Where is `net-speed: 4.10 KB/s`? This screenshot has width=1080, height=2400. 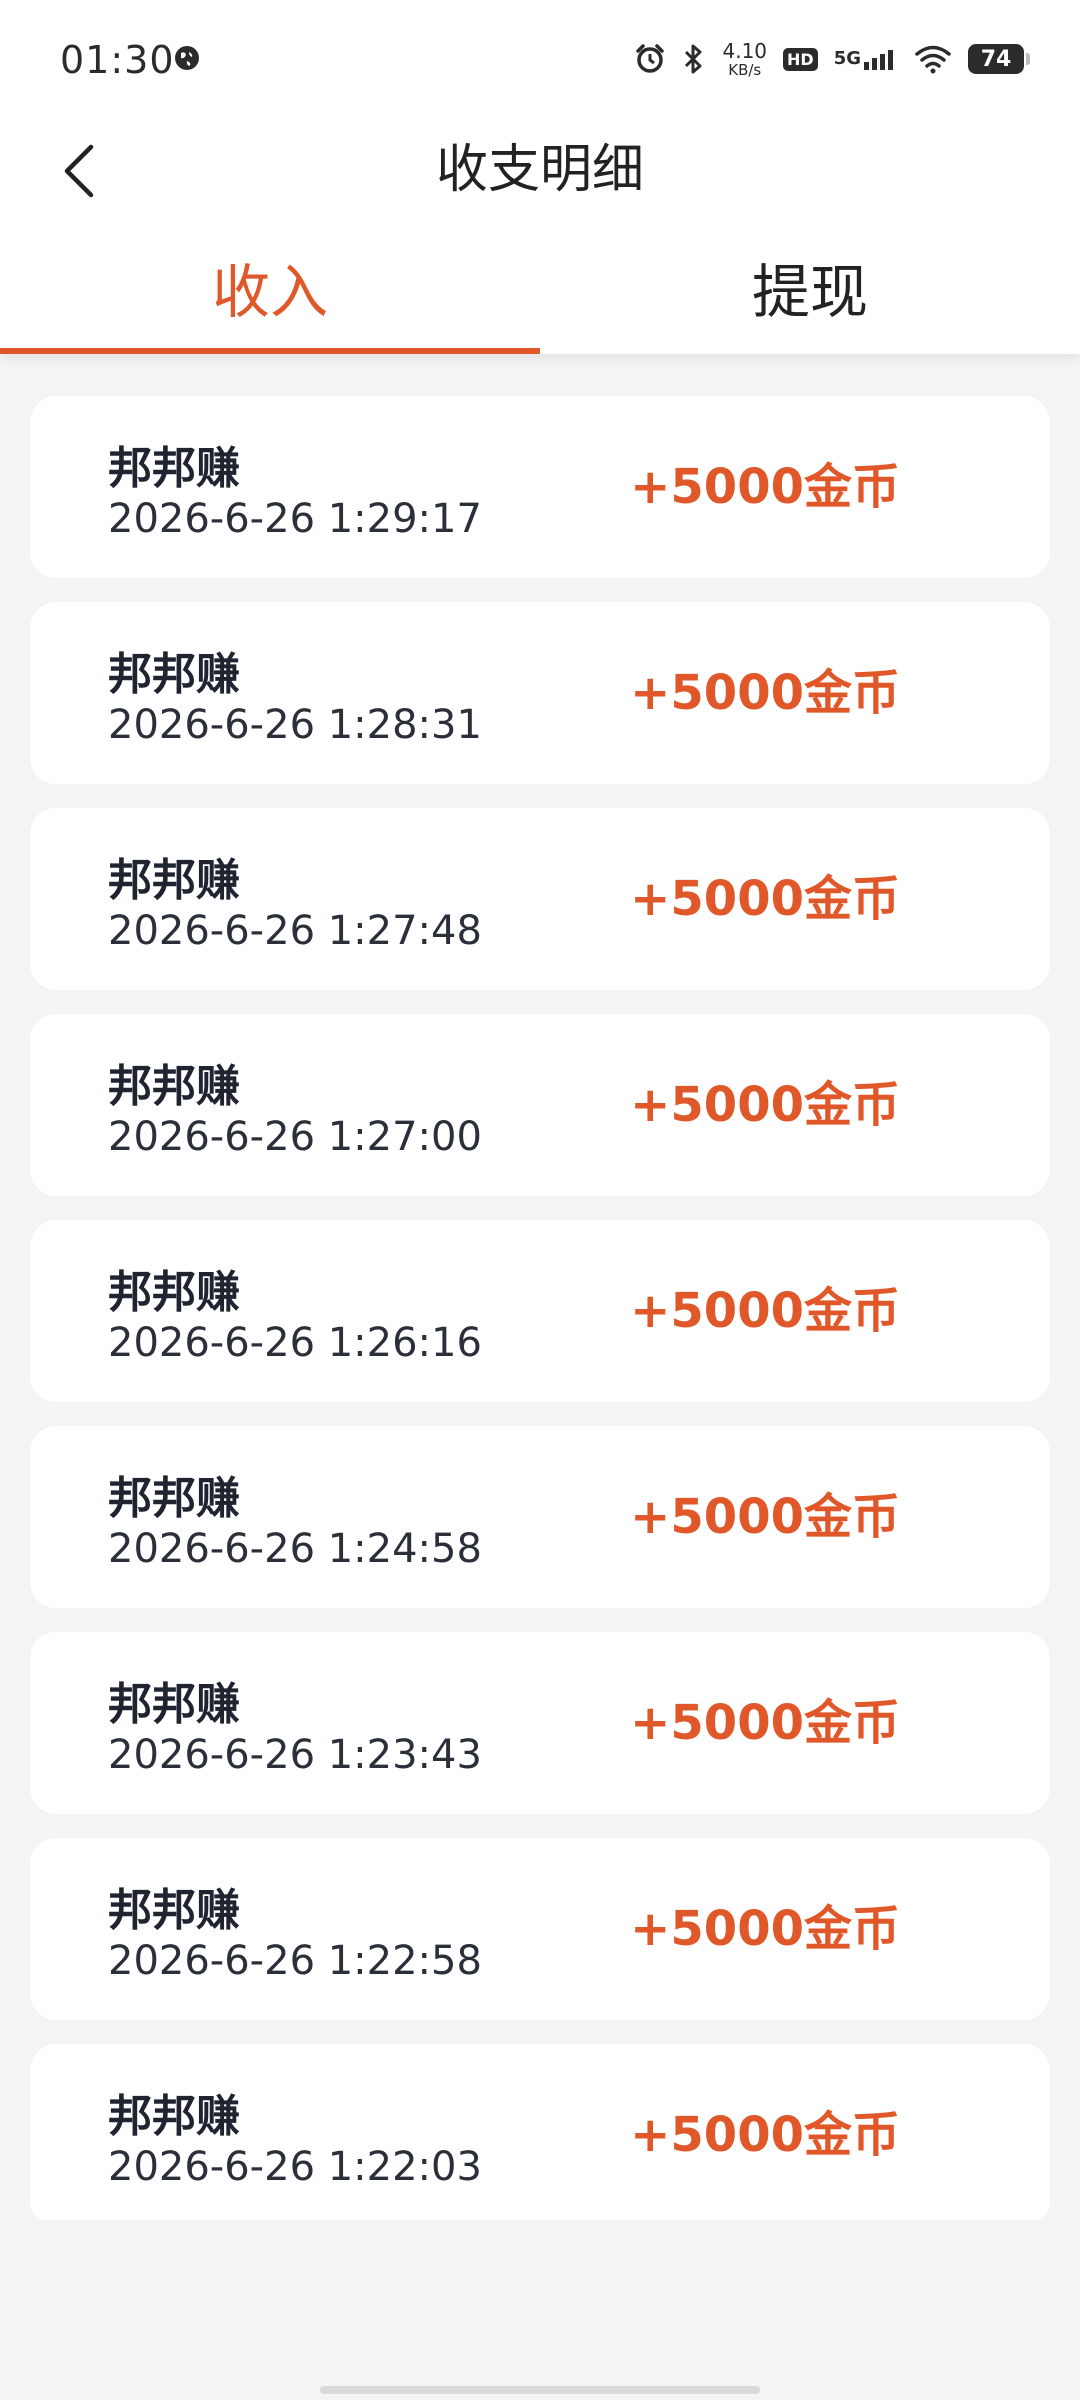
net-speed: 4.10 KB/s is located at coordinates (744, 59).